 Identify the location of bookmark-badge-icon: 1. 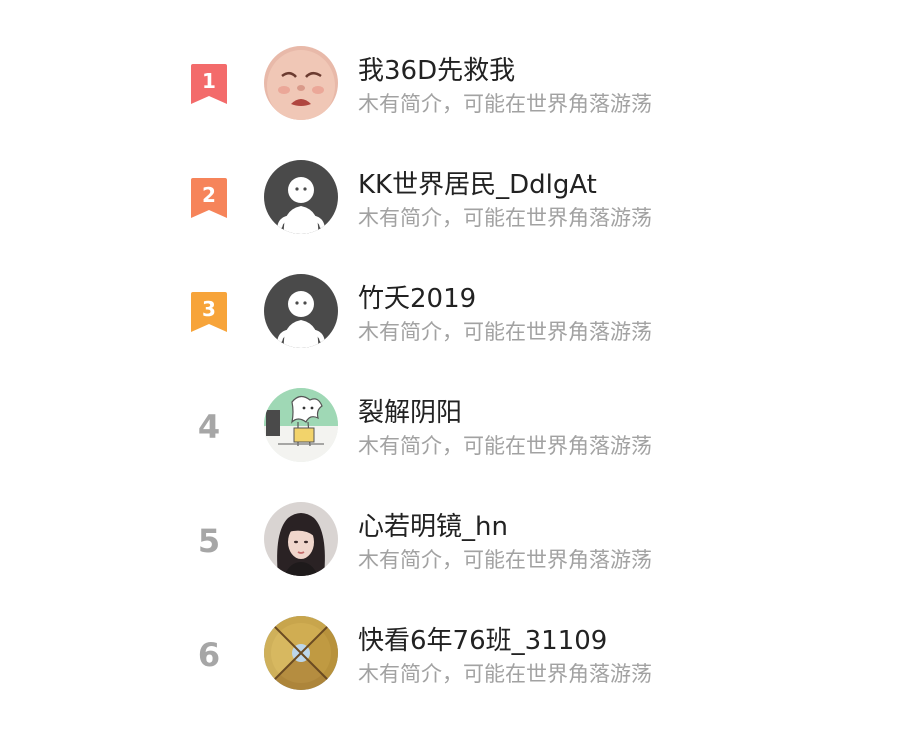
(209, 84).